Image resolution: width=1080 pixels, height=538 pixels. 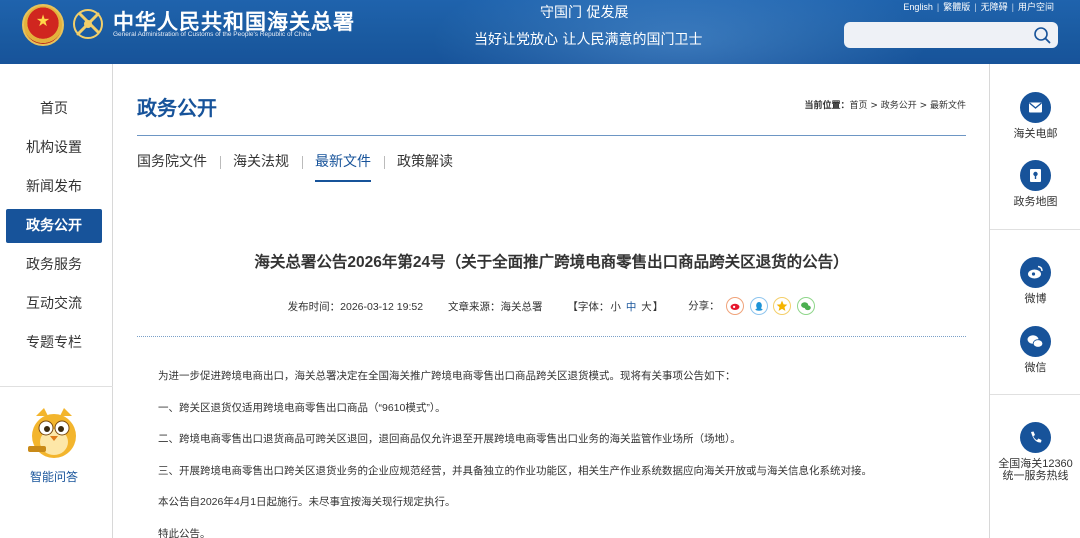 I want to click on search-input, so click(x=934, y=35).